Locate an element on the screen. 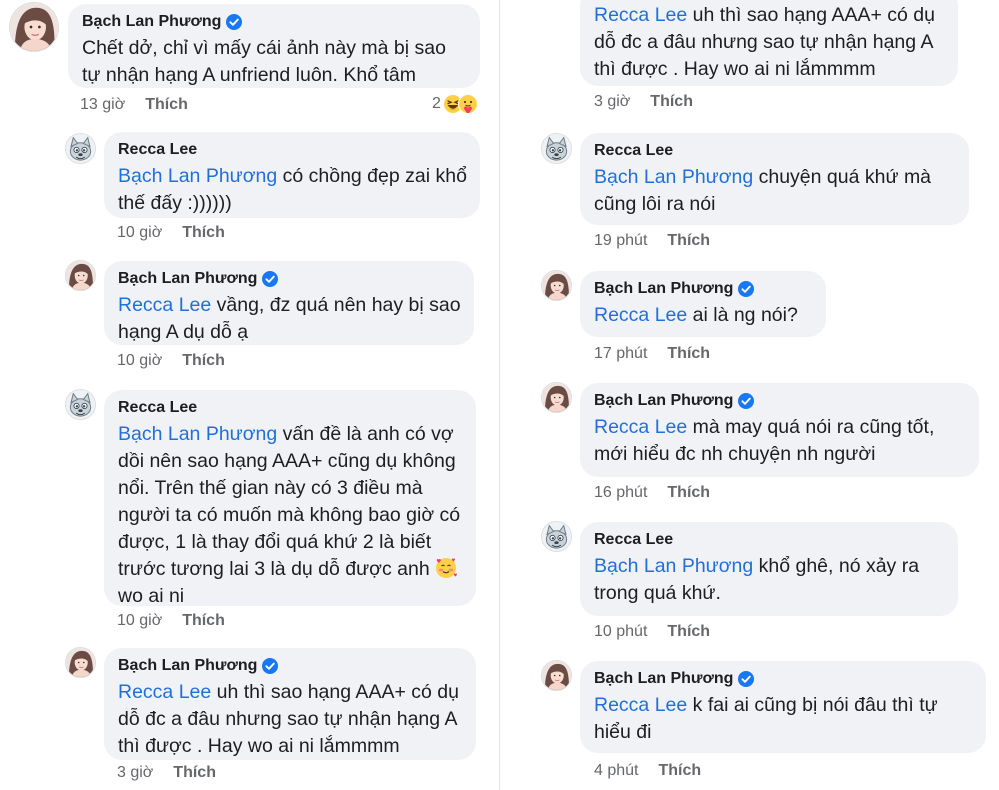 This screenshot has height=790, width=999. reply-meta: 19 phút Thích is located at coordinates (652, 241).